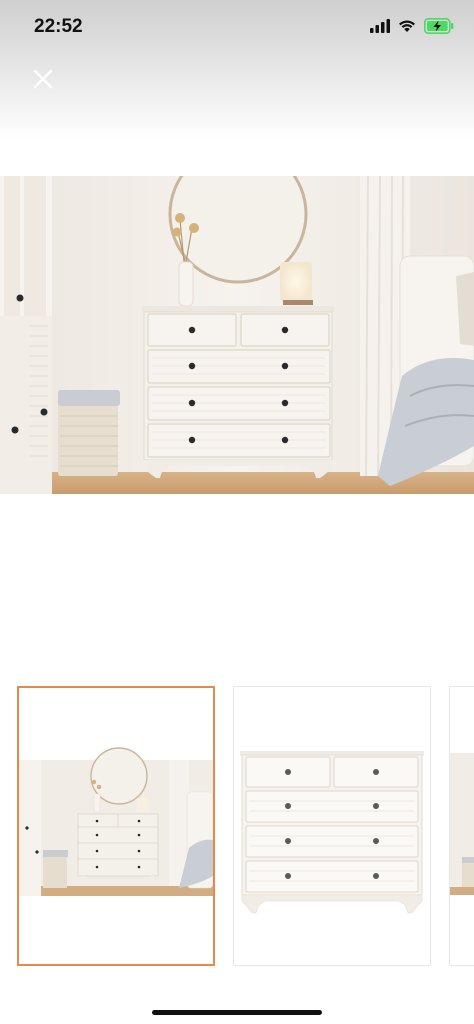 Image resolution: width=474 pixels, height=1024 pixels. I want to click on thumbnail-bedroom-scene-image, so click(116, 821).